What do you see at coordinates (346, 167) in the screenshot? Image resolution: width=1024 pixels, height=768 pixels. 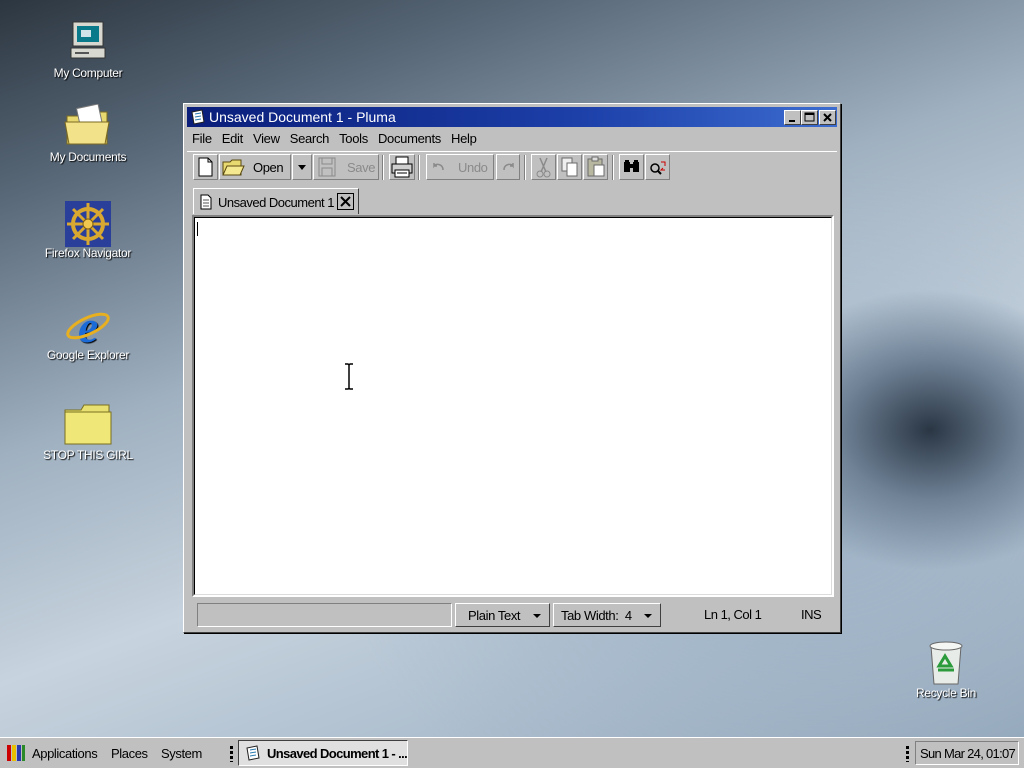 I see `save-button: Save` at bounding box center [346, 167].